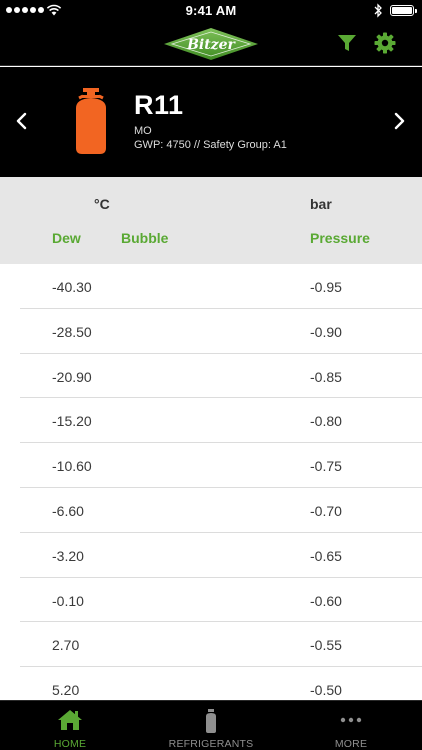 This screenshot has height=750, width=422. Describe the element at coordinates (351, 744) in the screenshot. I see `tab-more-label: MORE` at that location.